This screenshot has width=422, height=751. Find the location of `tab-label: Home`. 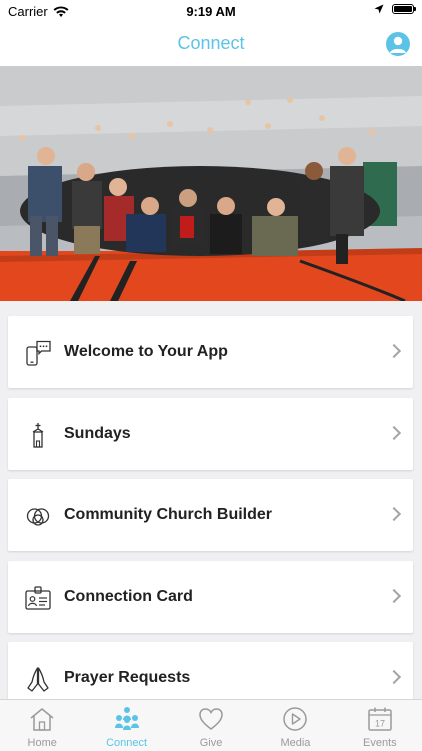

tab-label: Home is located at coordinates (42, 743).